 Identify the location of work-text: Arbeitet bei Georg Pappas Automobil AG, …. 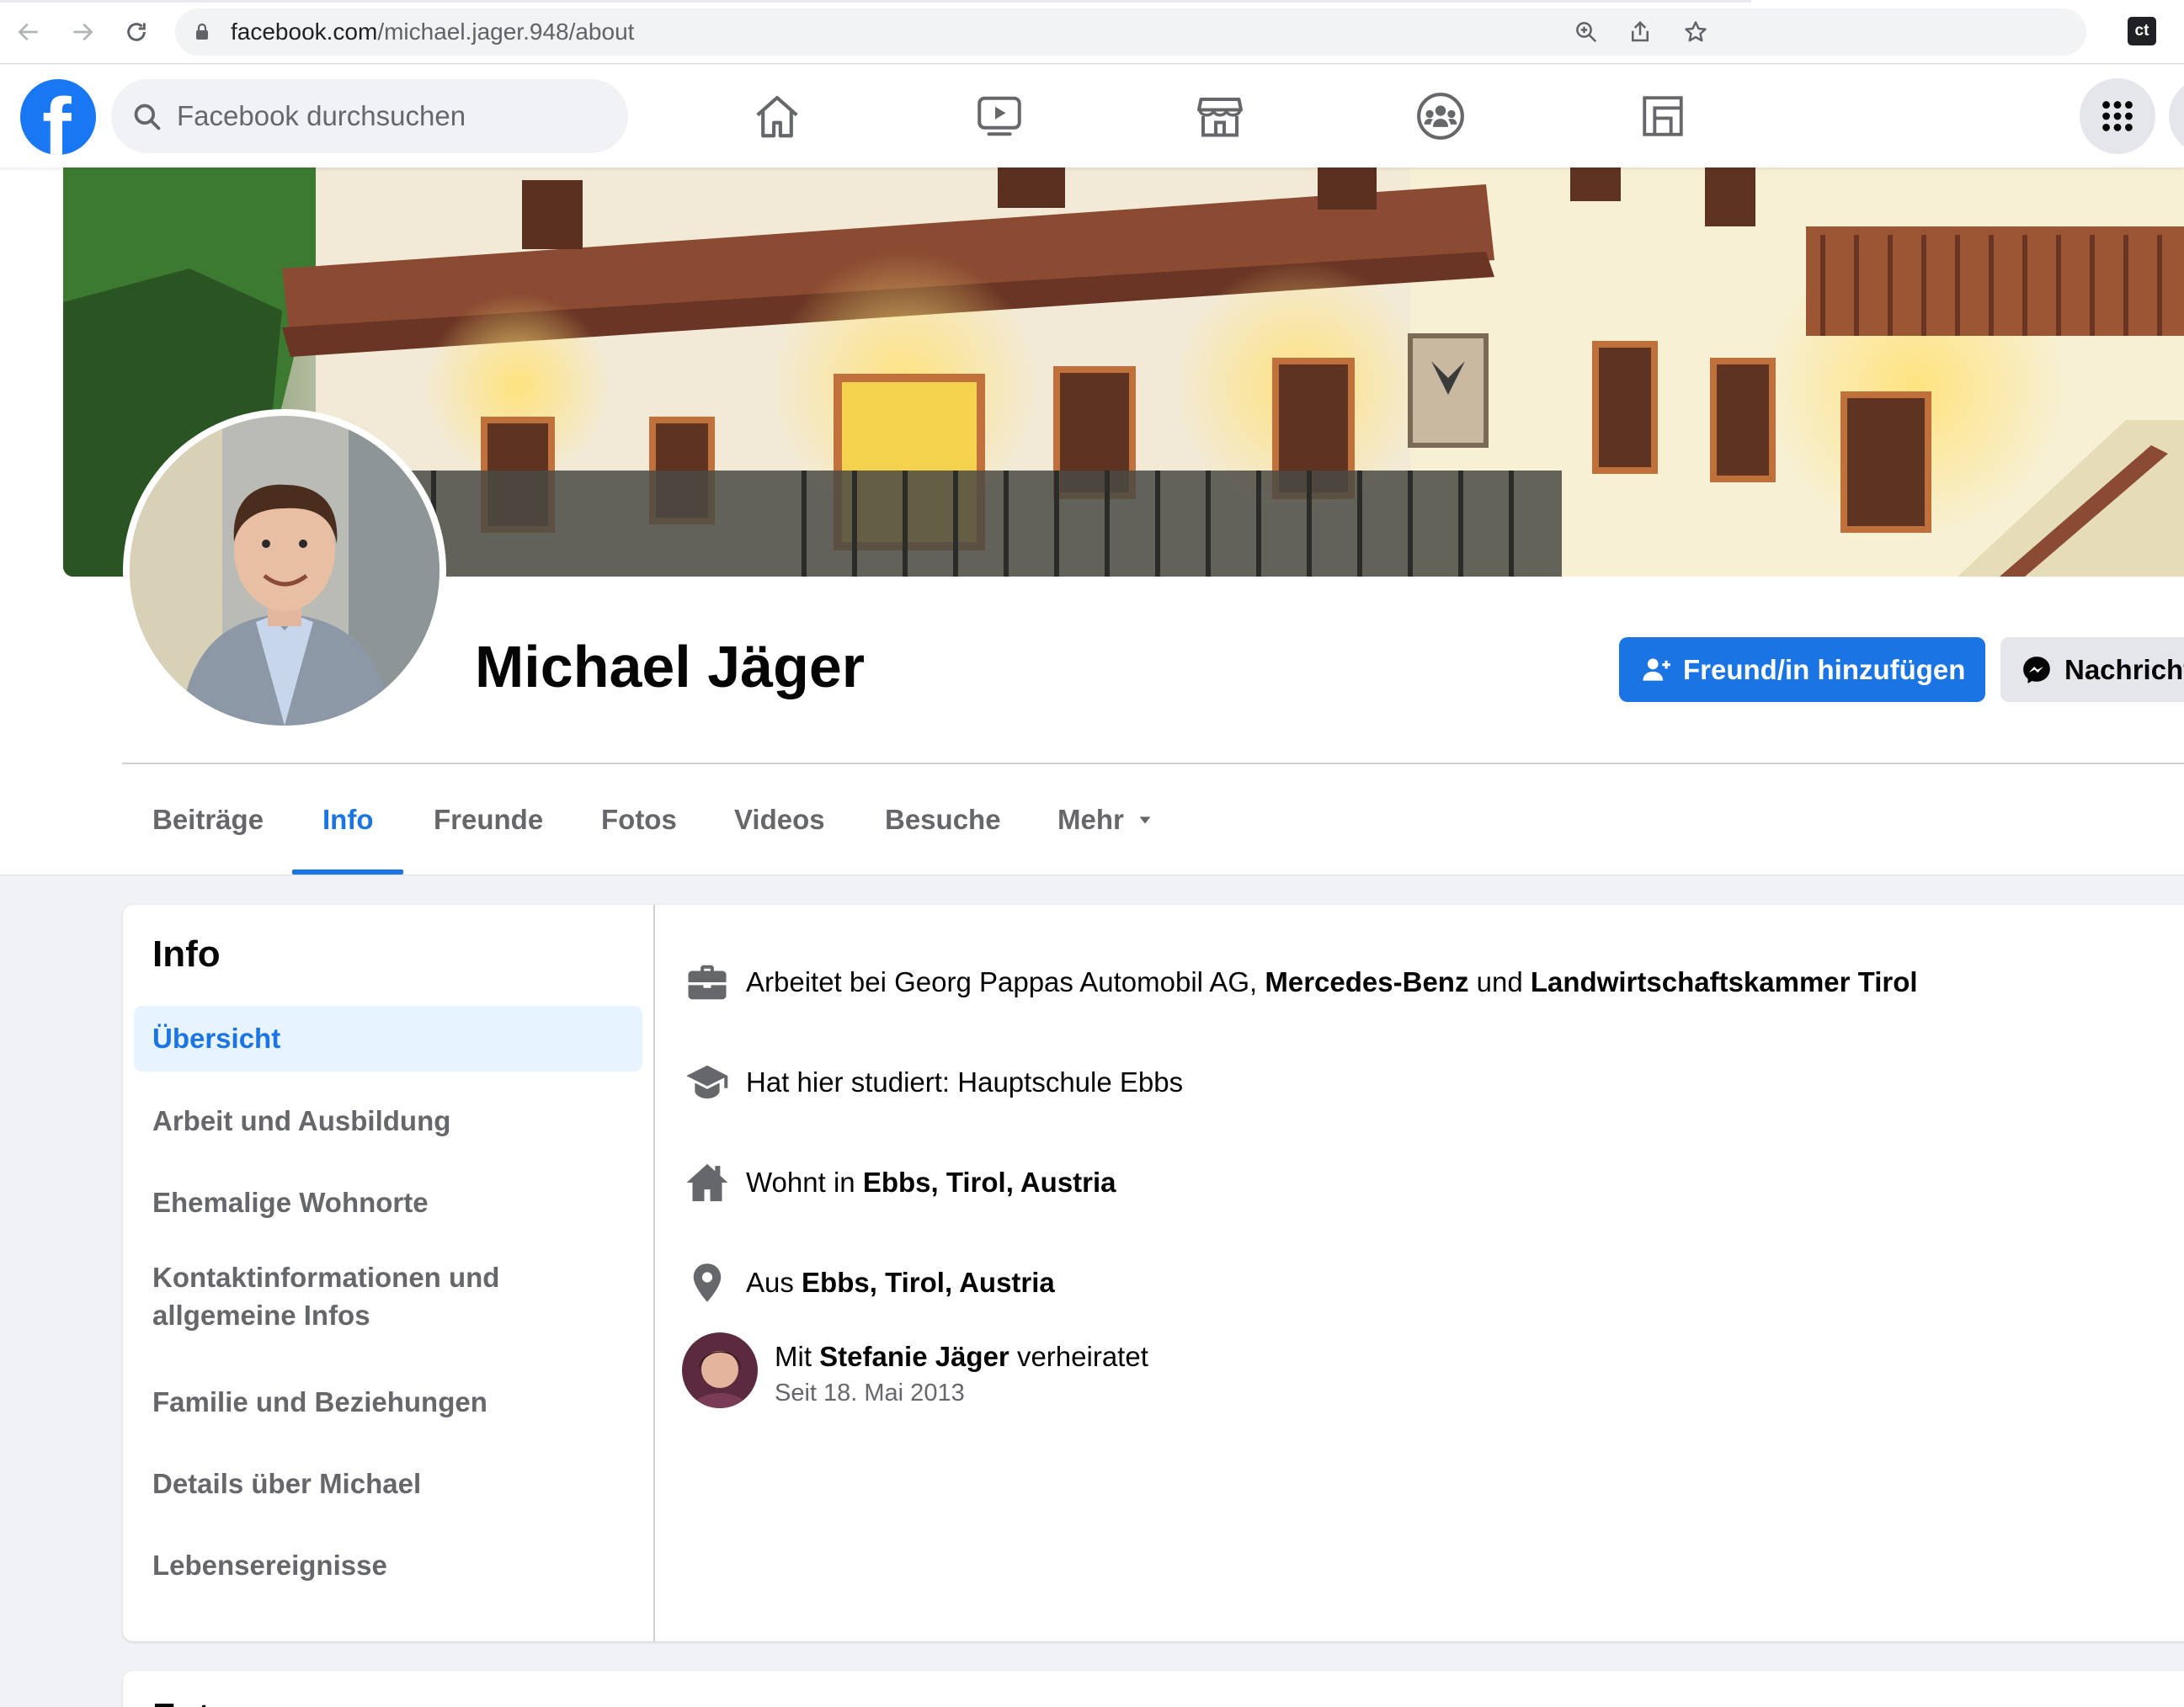
(1332, 982).